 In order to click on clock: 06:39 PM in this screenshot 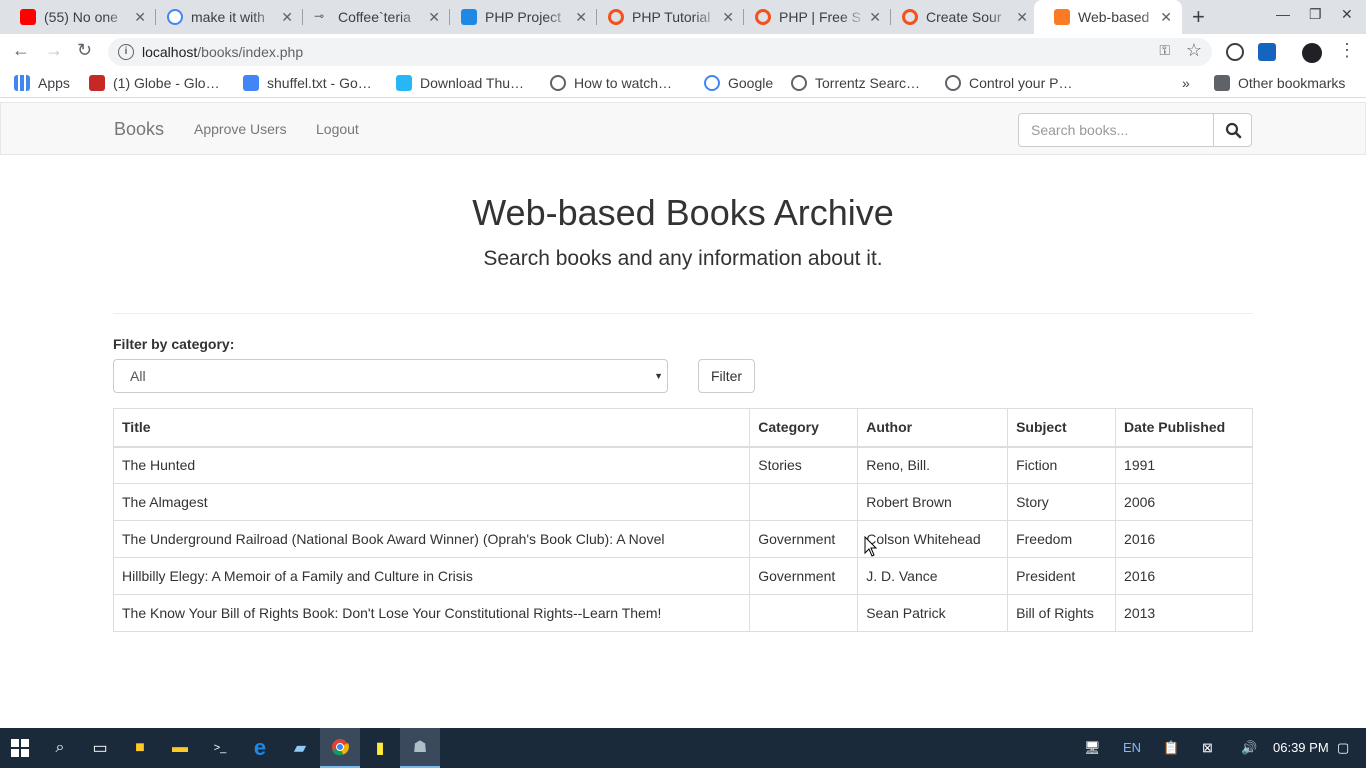, I will do `click(1301, 747)`.